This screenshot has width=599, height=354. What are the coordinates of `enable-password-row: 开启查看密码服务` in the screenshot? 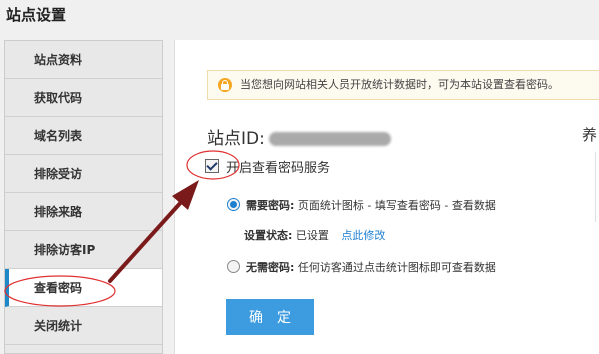 It's located at (267, 166).